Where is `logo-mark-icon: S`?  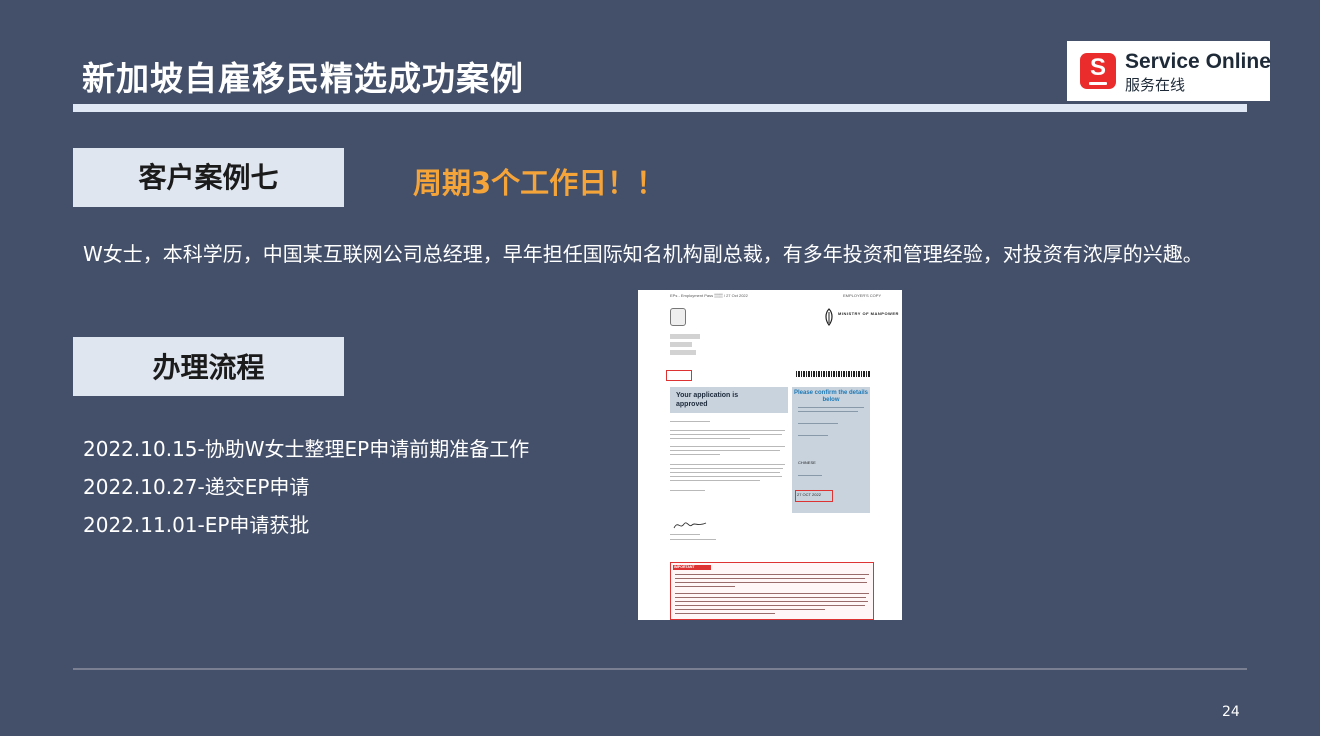
logo-mark-icon: S is located at coordinates (1098, 71).